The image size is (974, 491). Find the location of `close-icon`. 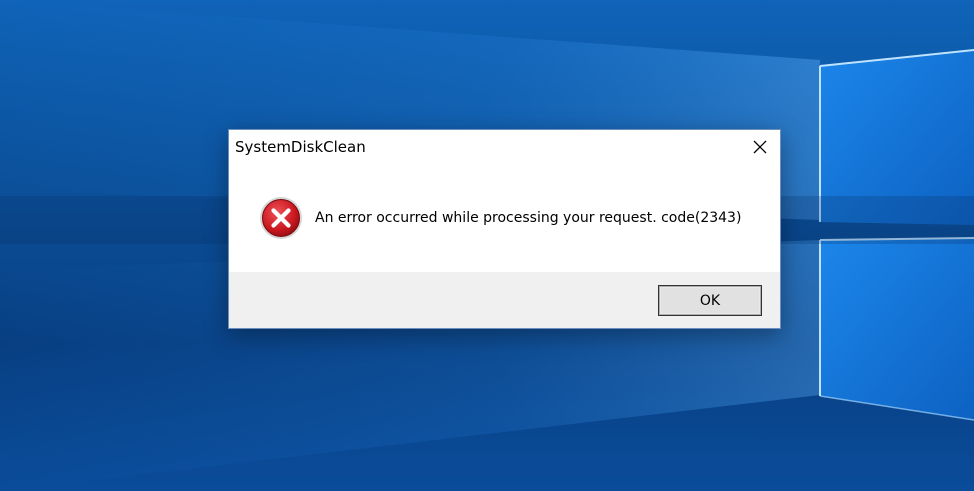

close-icon is located at coordinates (760, 146).